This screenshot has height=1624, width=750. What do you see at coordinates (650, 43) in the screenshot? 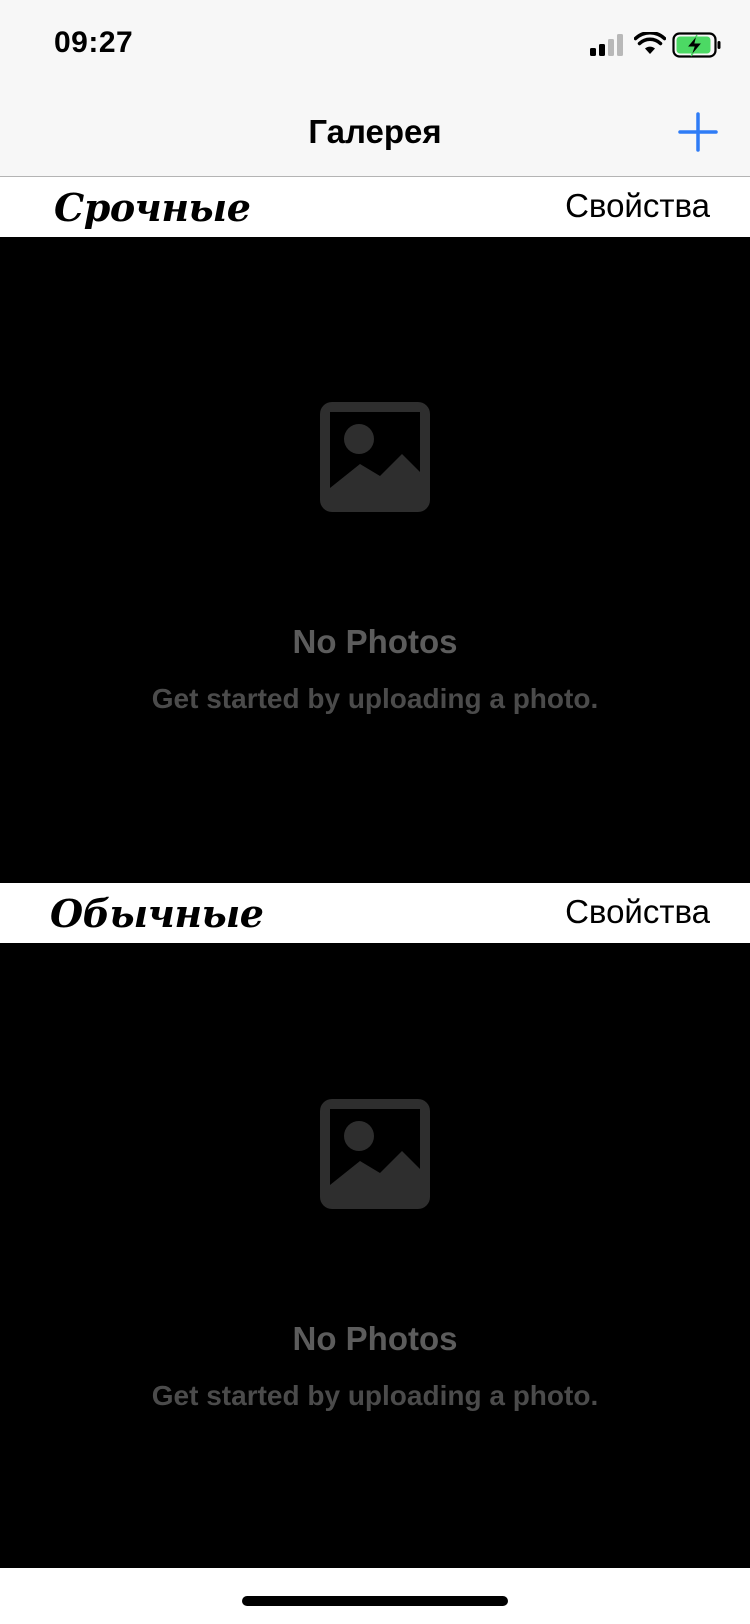
I see `wifi-icon` at bounding box center [650, 43].